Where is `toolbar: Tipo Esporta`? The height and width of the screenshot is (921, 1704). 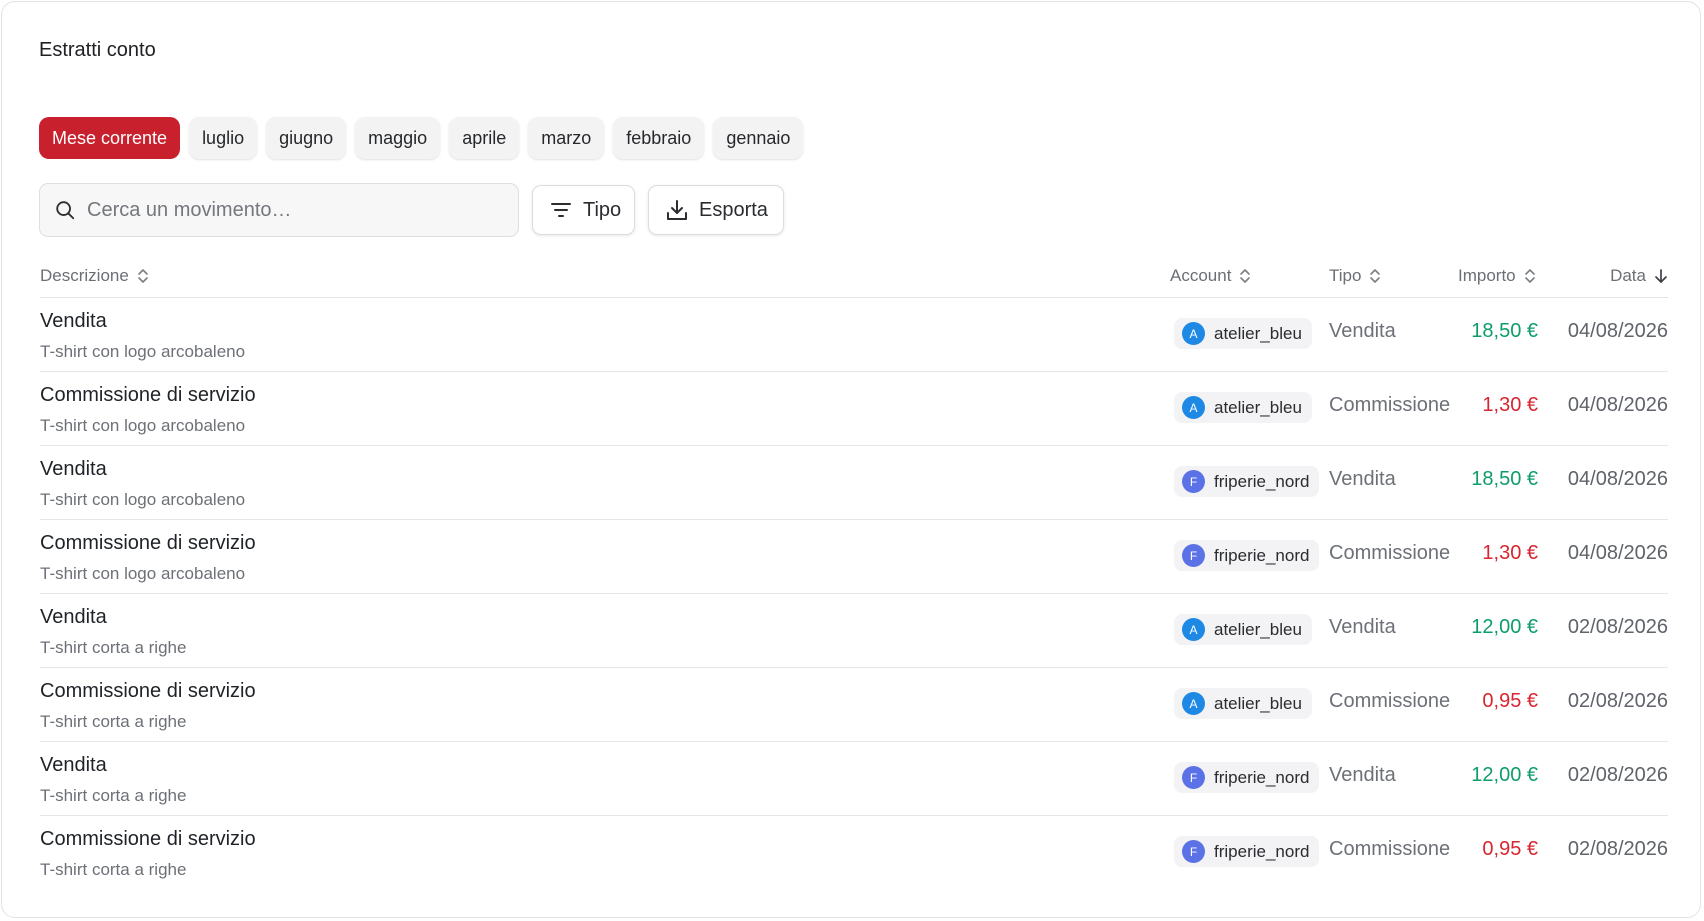 toolbar: Tipo Esporta is located at coordinates (411, 210).